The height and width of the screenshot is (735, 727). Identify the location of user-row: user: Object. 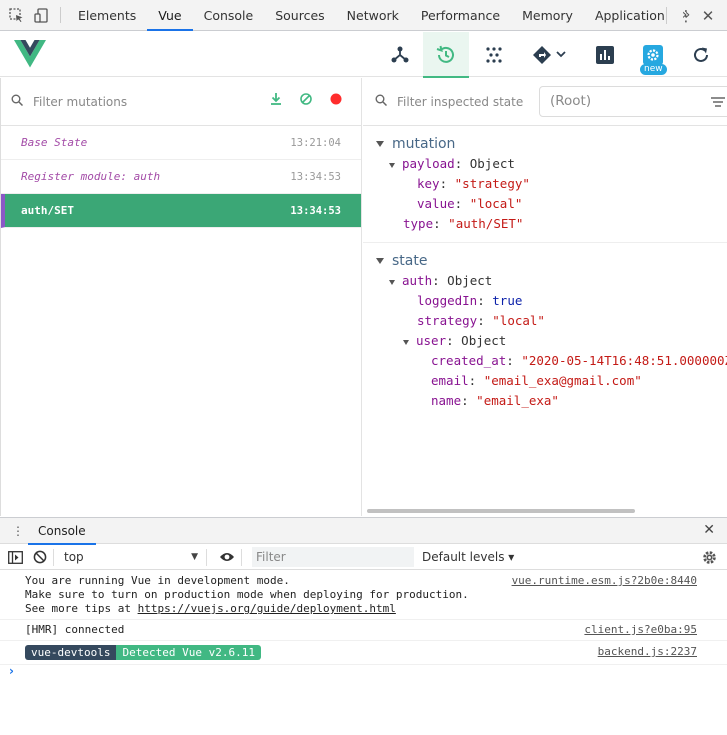
(545, 341).